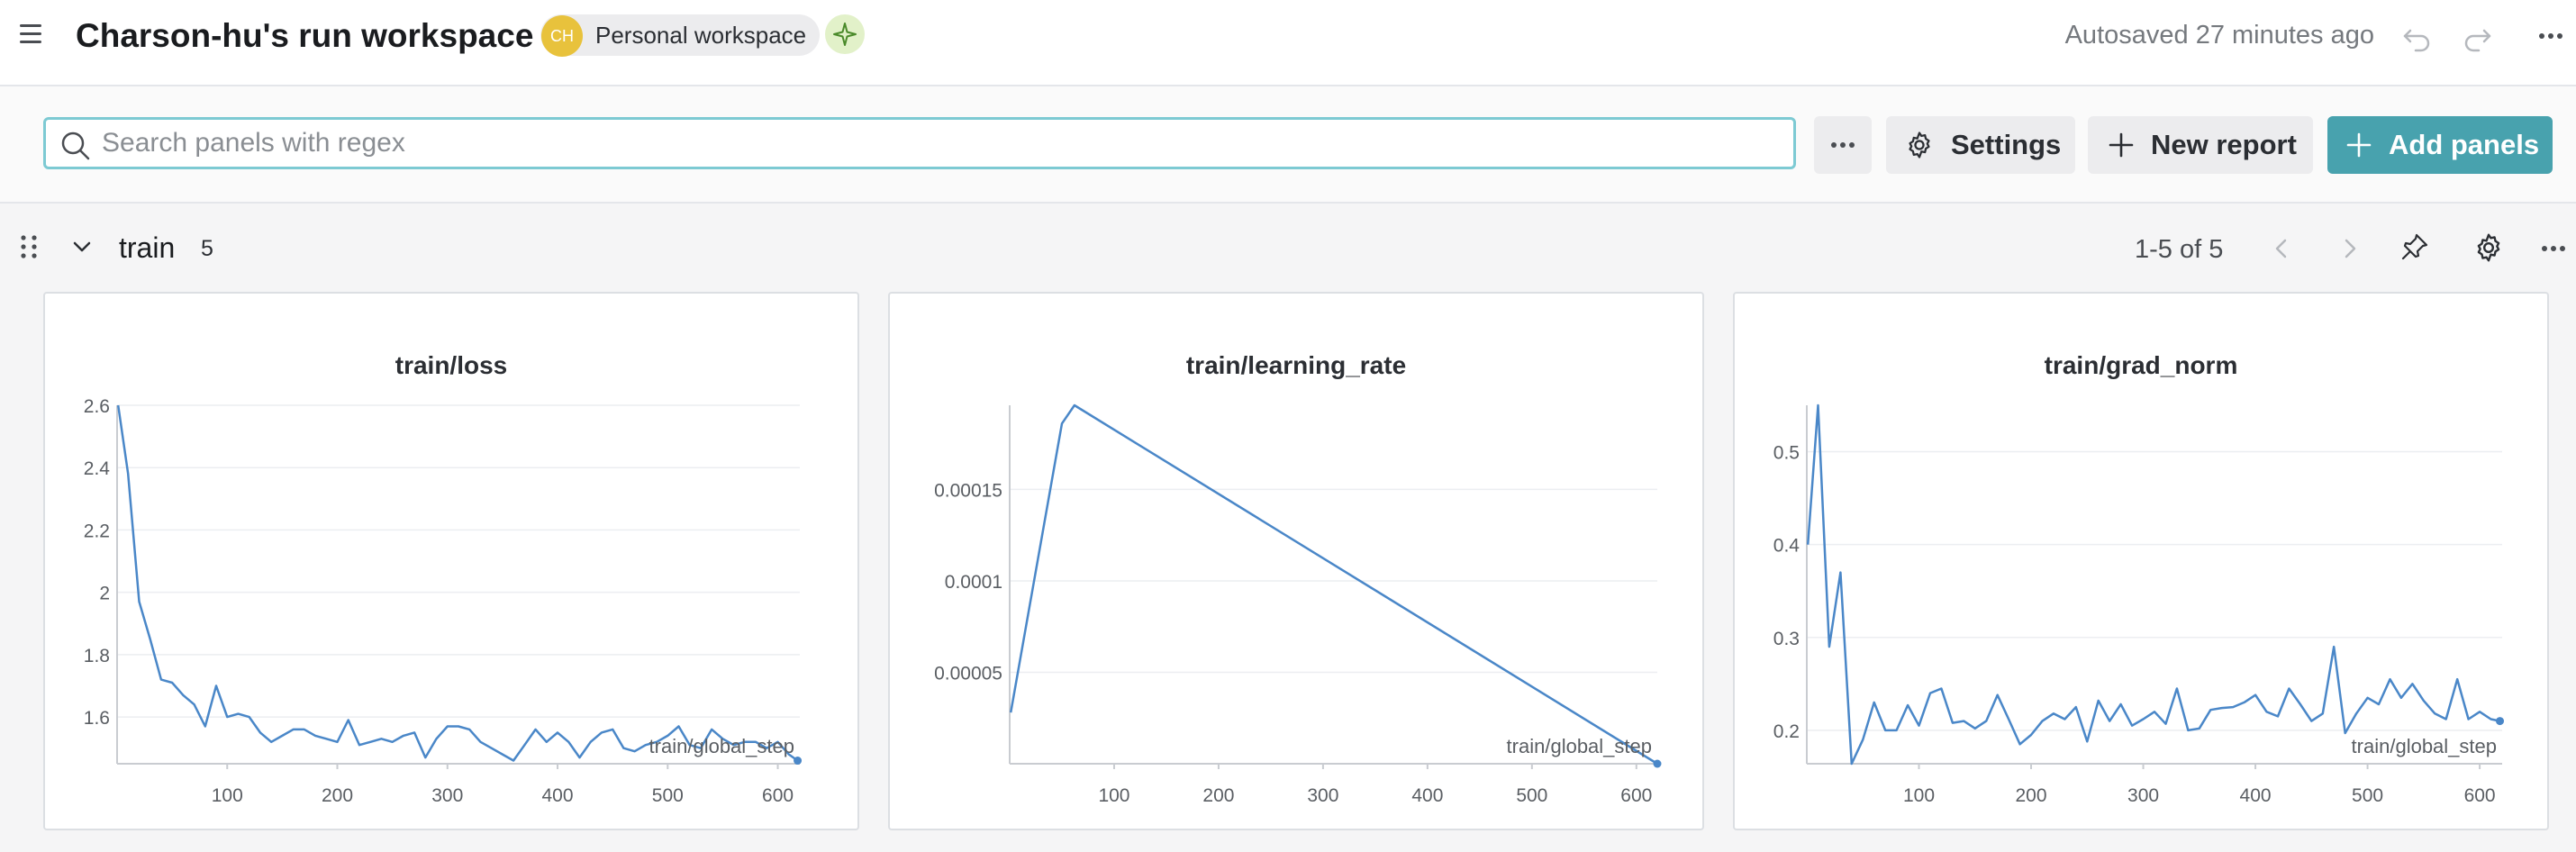 The width and height of the screenshot is (2576, 852). Describe the element at coordinates (2553, 248) in the screenshot. I see `section-more-icon` at that location.